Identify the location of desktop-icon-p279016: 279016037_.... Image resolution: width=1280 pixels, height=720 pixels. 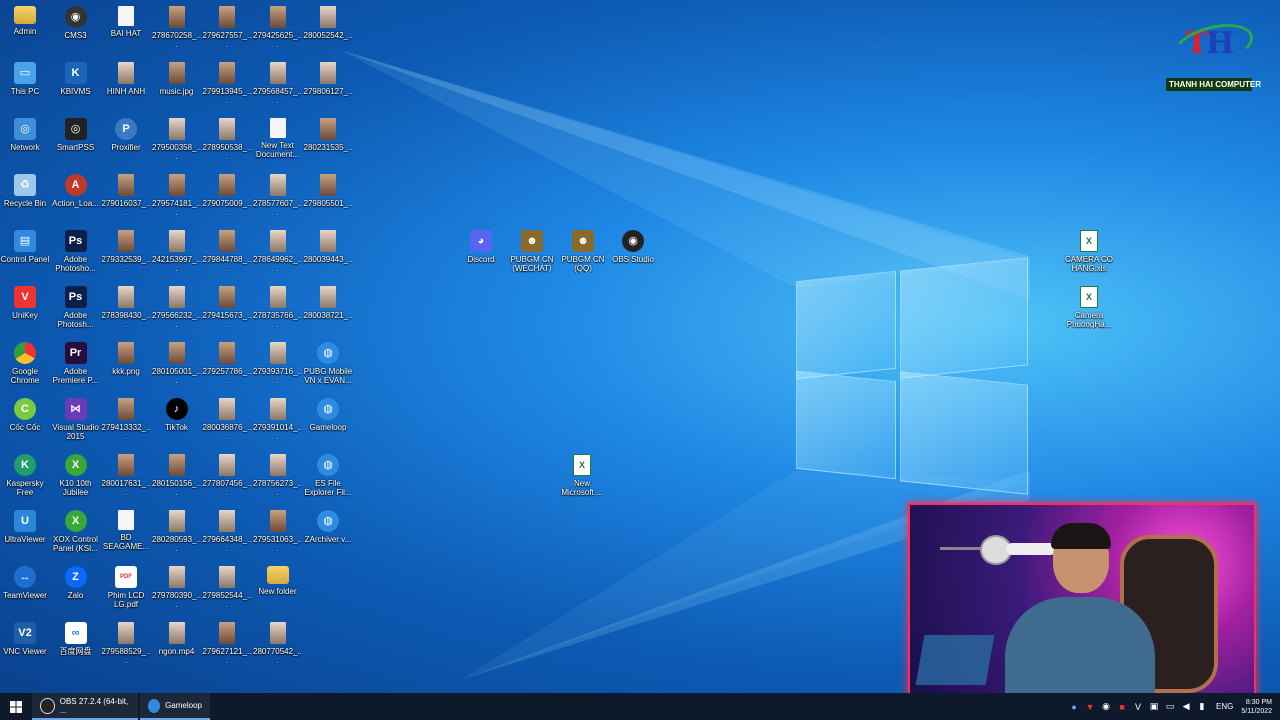
(126, 194).